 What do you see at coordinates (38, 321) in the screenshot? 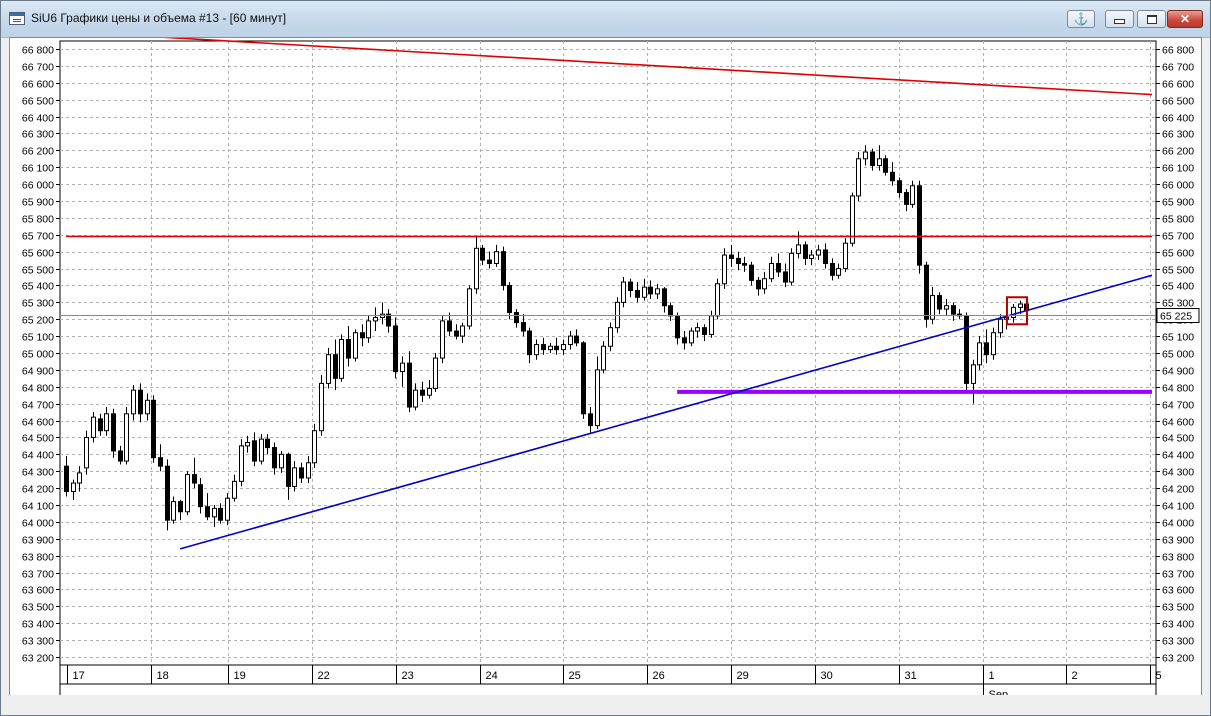
I see `y-tick-label: 65 200` at bounding box center [38, 321].